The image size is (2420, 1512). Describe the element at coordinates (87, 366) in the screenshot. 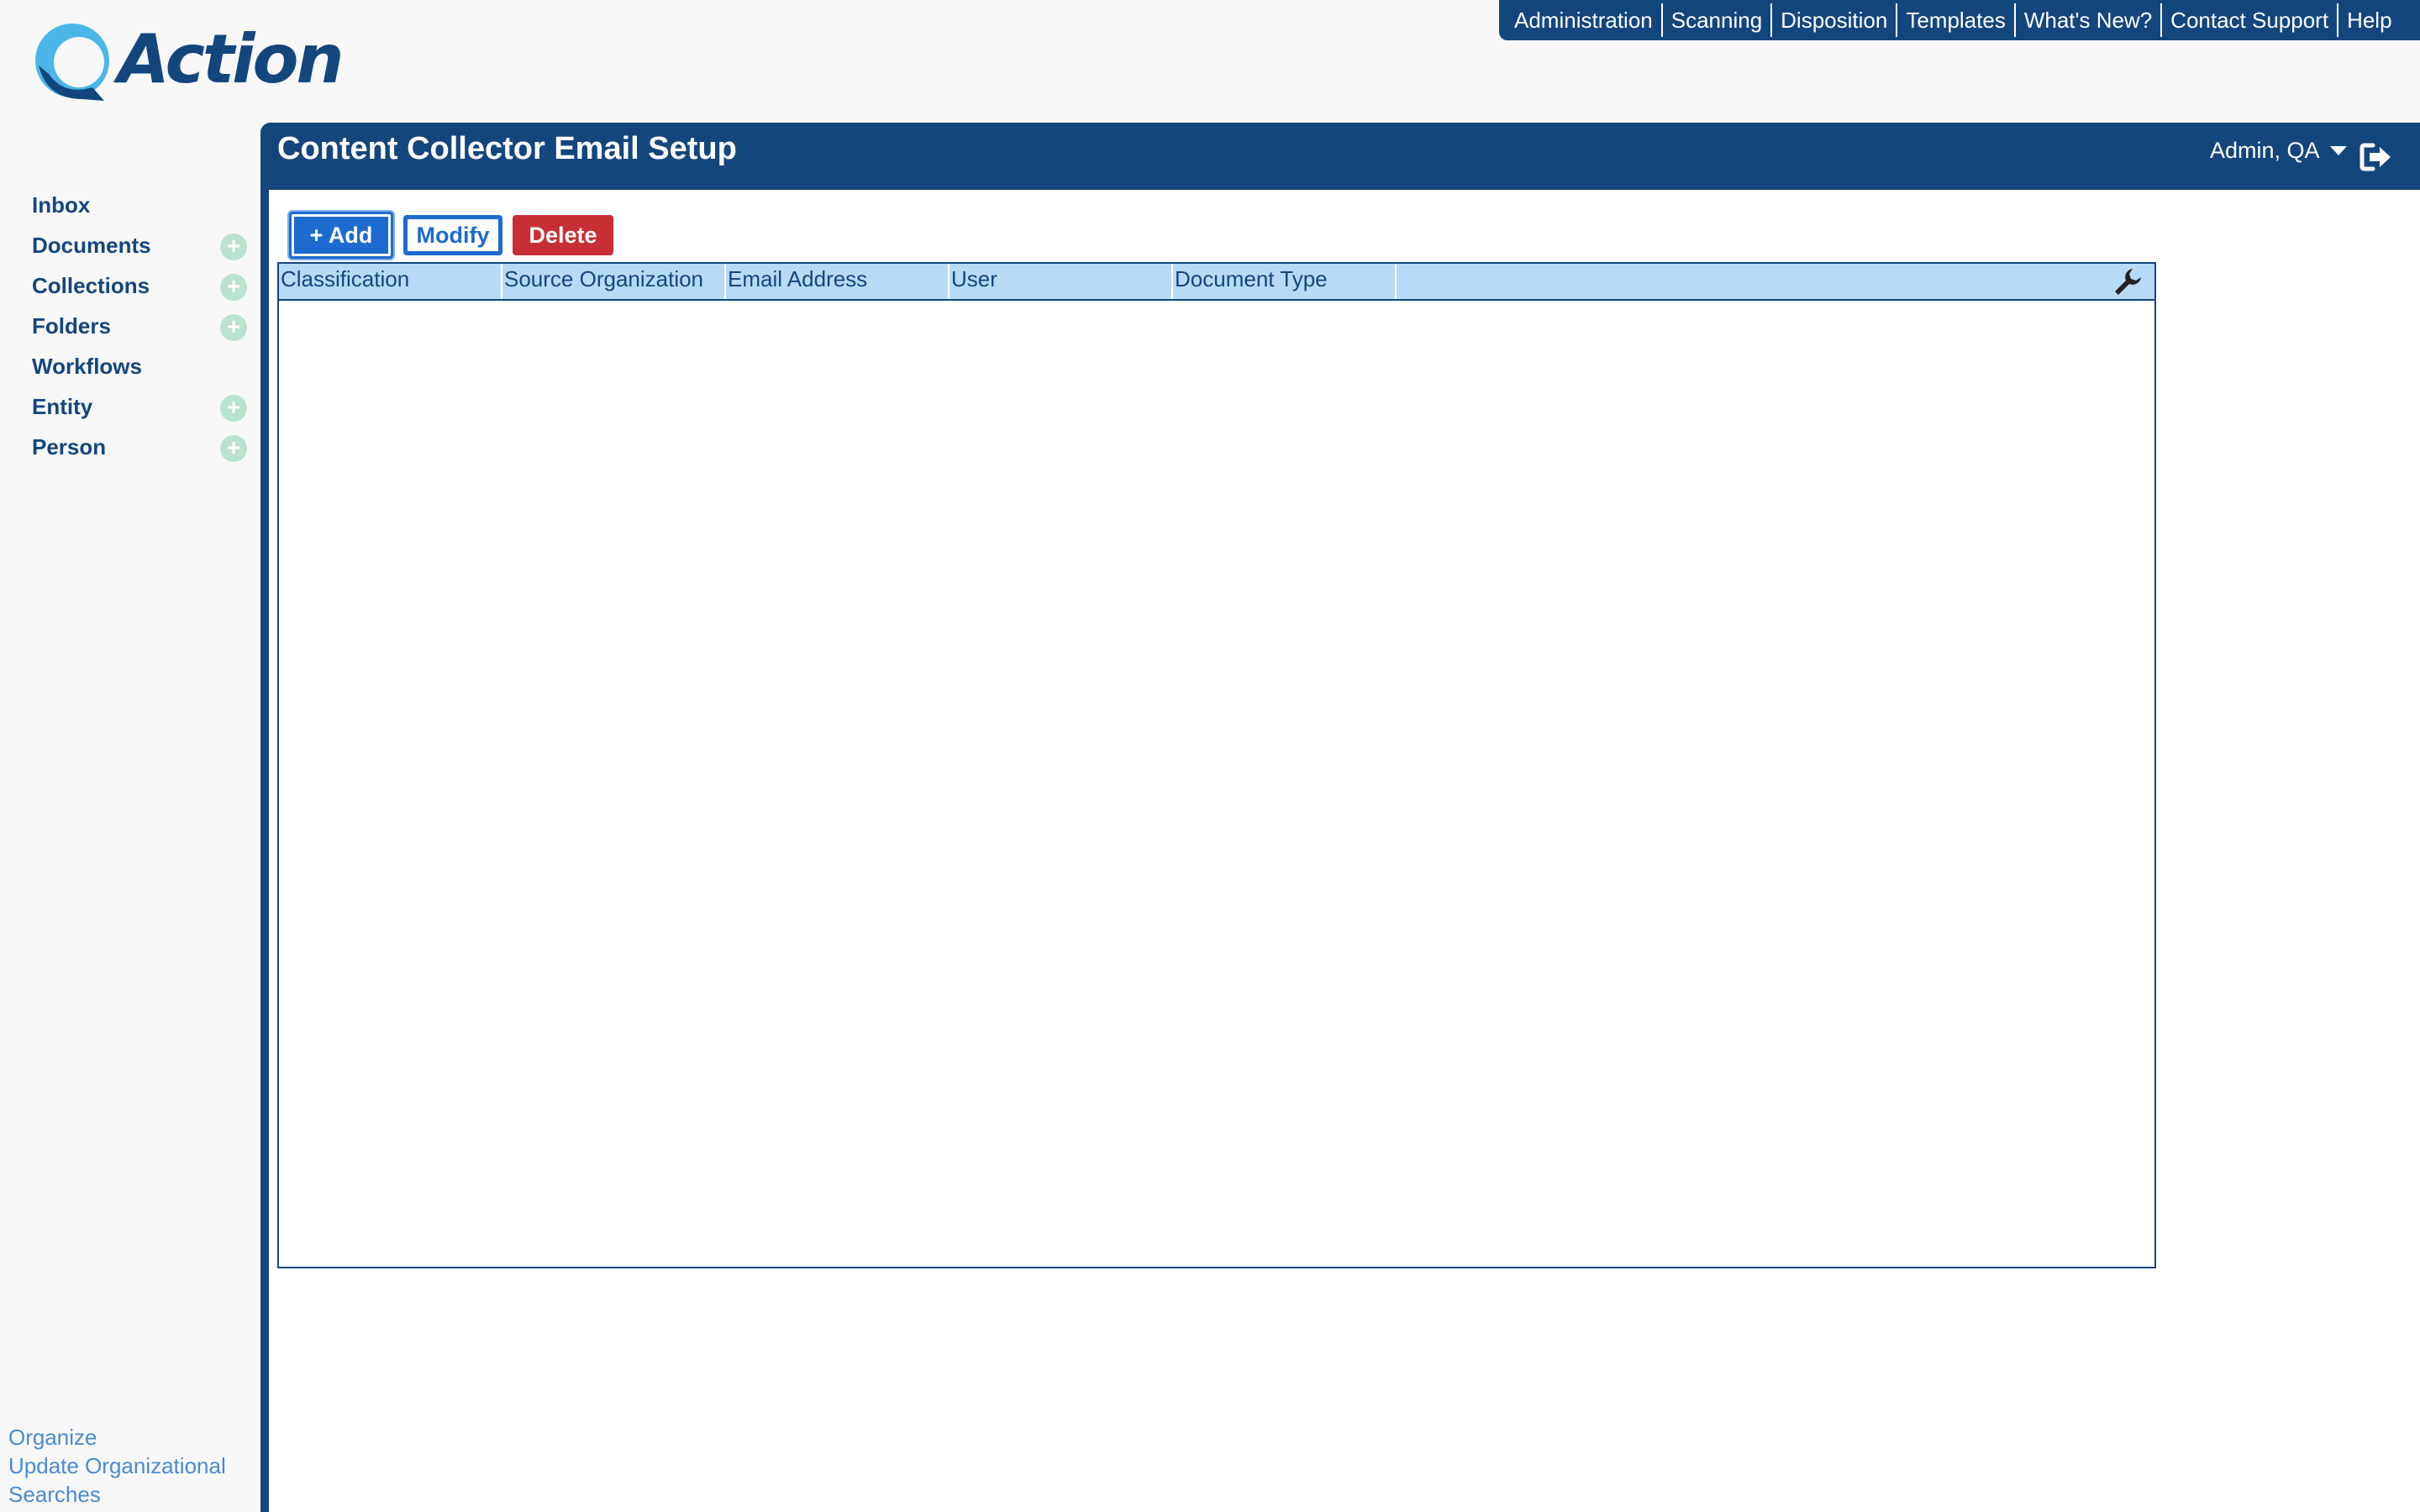

I see `sidebar-item-label: Workflows` at that location.